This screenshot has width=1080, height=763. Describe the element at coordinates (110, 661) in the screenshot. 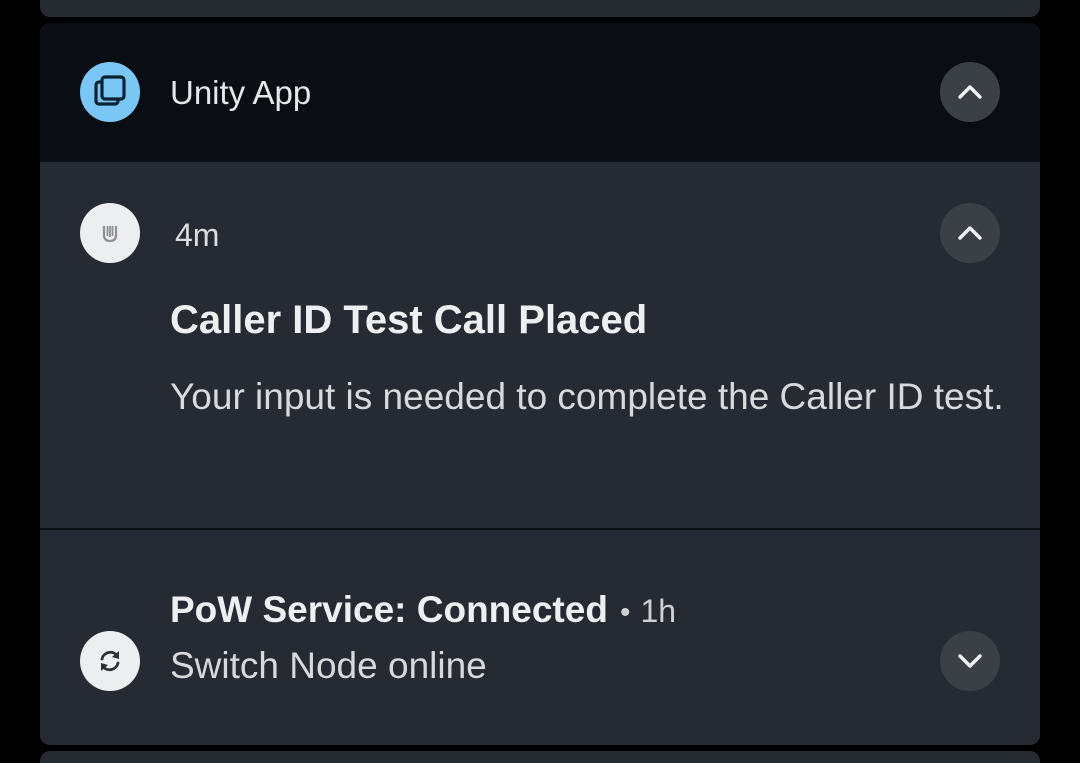

I see `sync-icon` at that location.